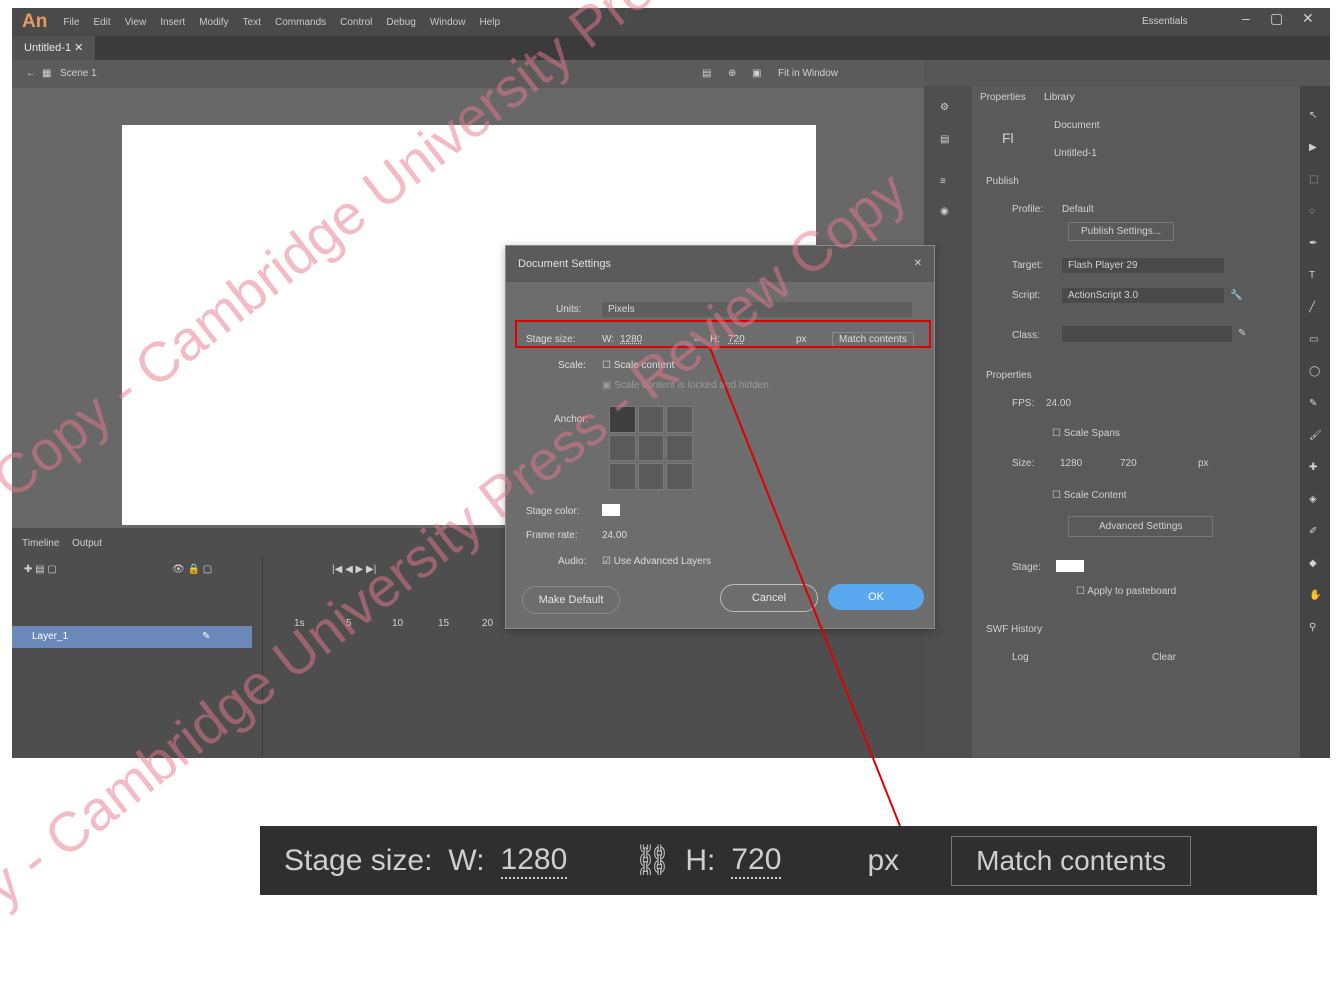 This screenshot has width=1337, height=981. I want to click on link-icon: ⛓, so click(652, 860).